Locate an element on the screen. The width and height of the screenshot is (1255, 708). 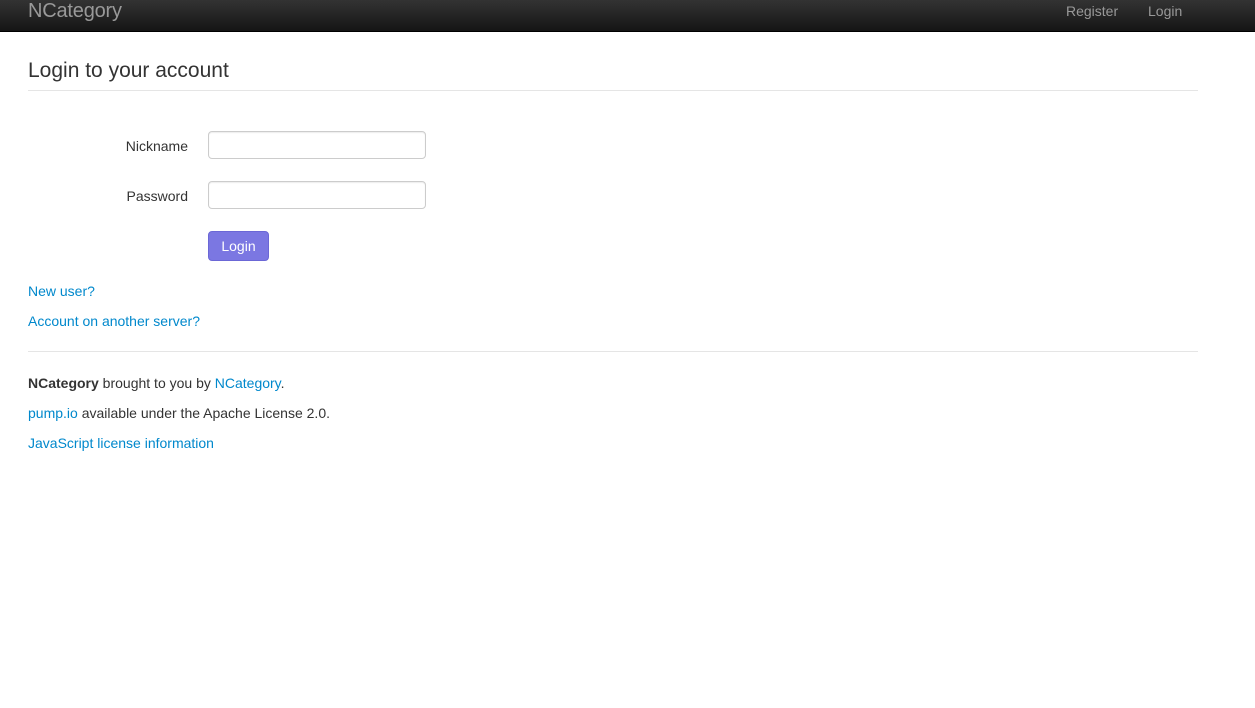
login-submit-button: Login is located at coordinates (238, 246).